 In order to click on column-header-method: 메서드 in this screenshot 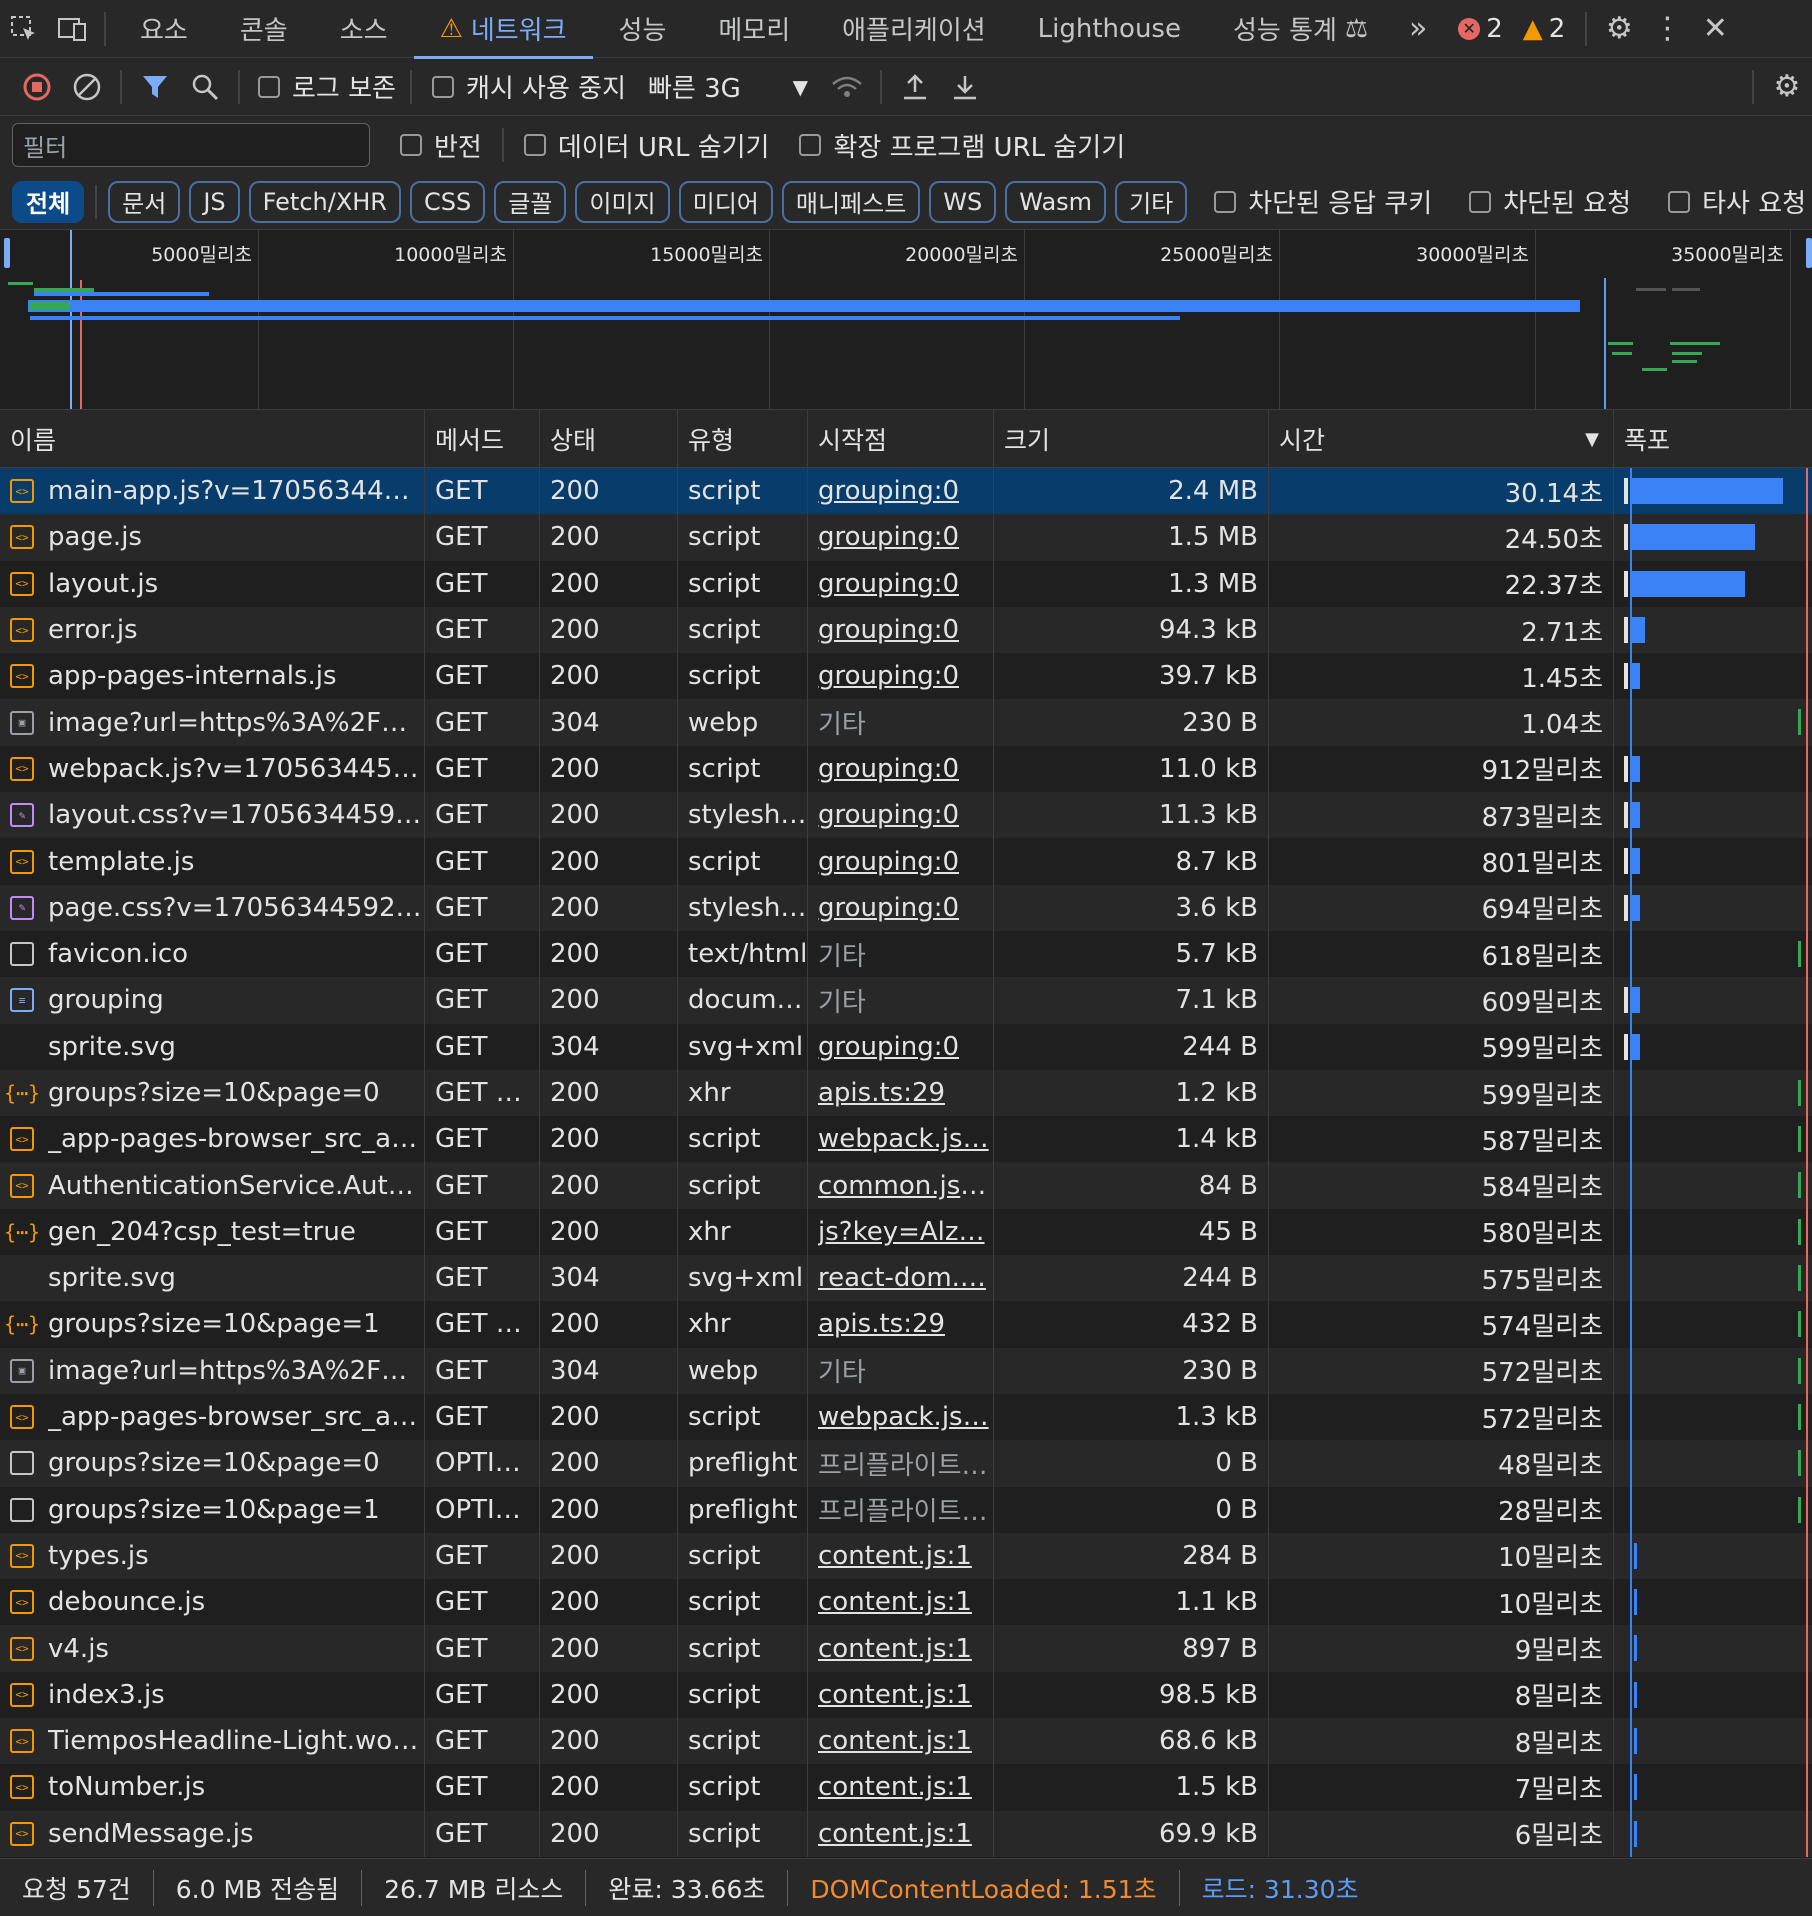, I will do `click(482, 439)`.